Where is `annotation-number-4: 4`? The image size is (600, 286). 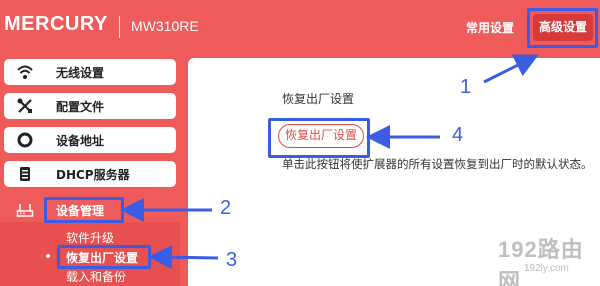 annotation-number-4: 4 is located at coordinates (458, 135).